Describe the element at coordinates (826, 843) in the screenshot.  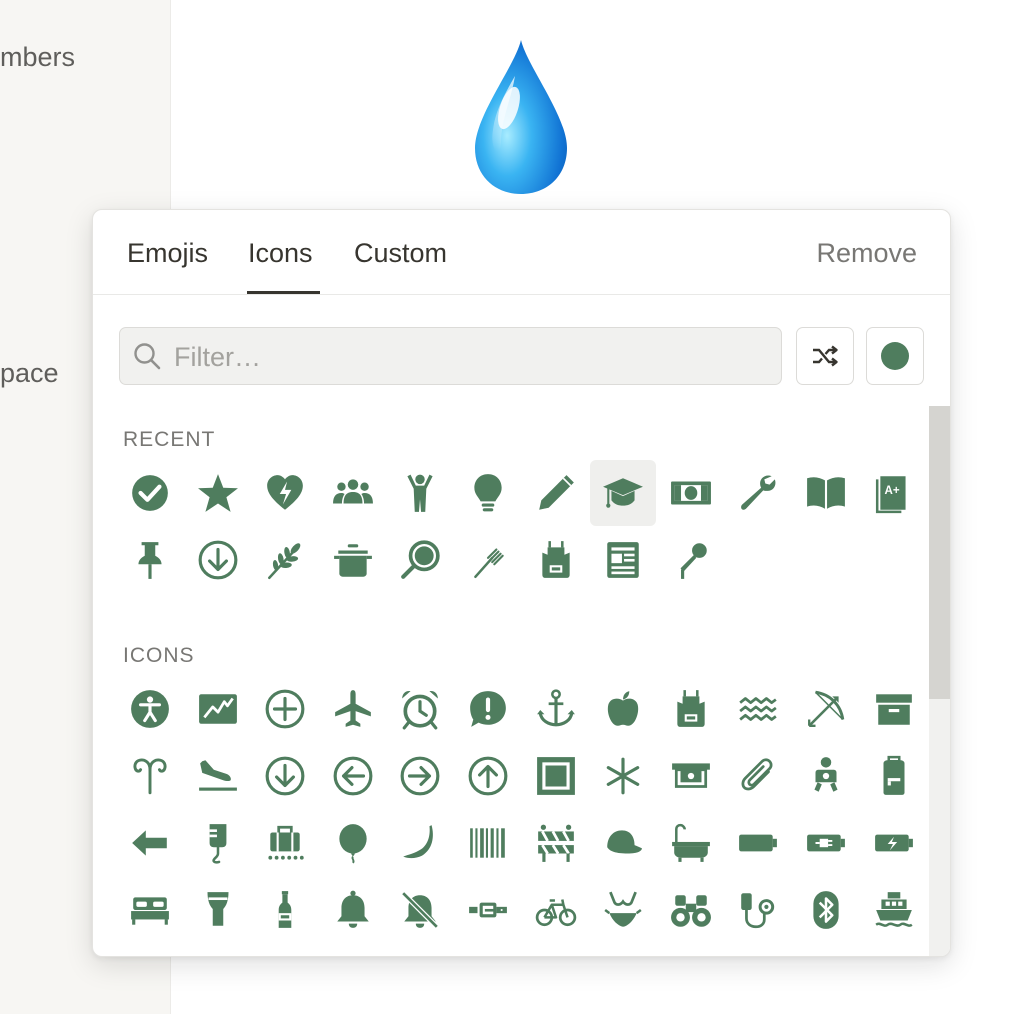
I see `icon-option-battery-charging-plug` at that location.